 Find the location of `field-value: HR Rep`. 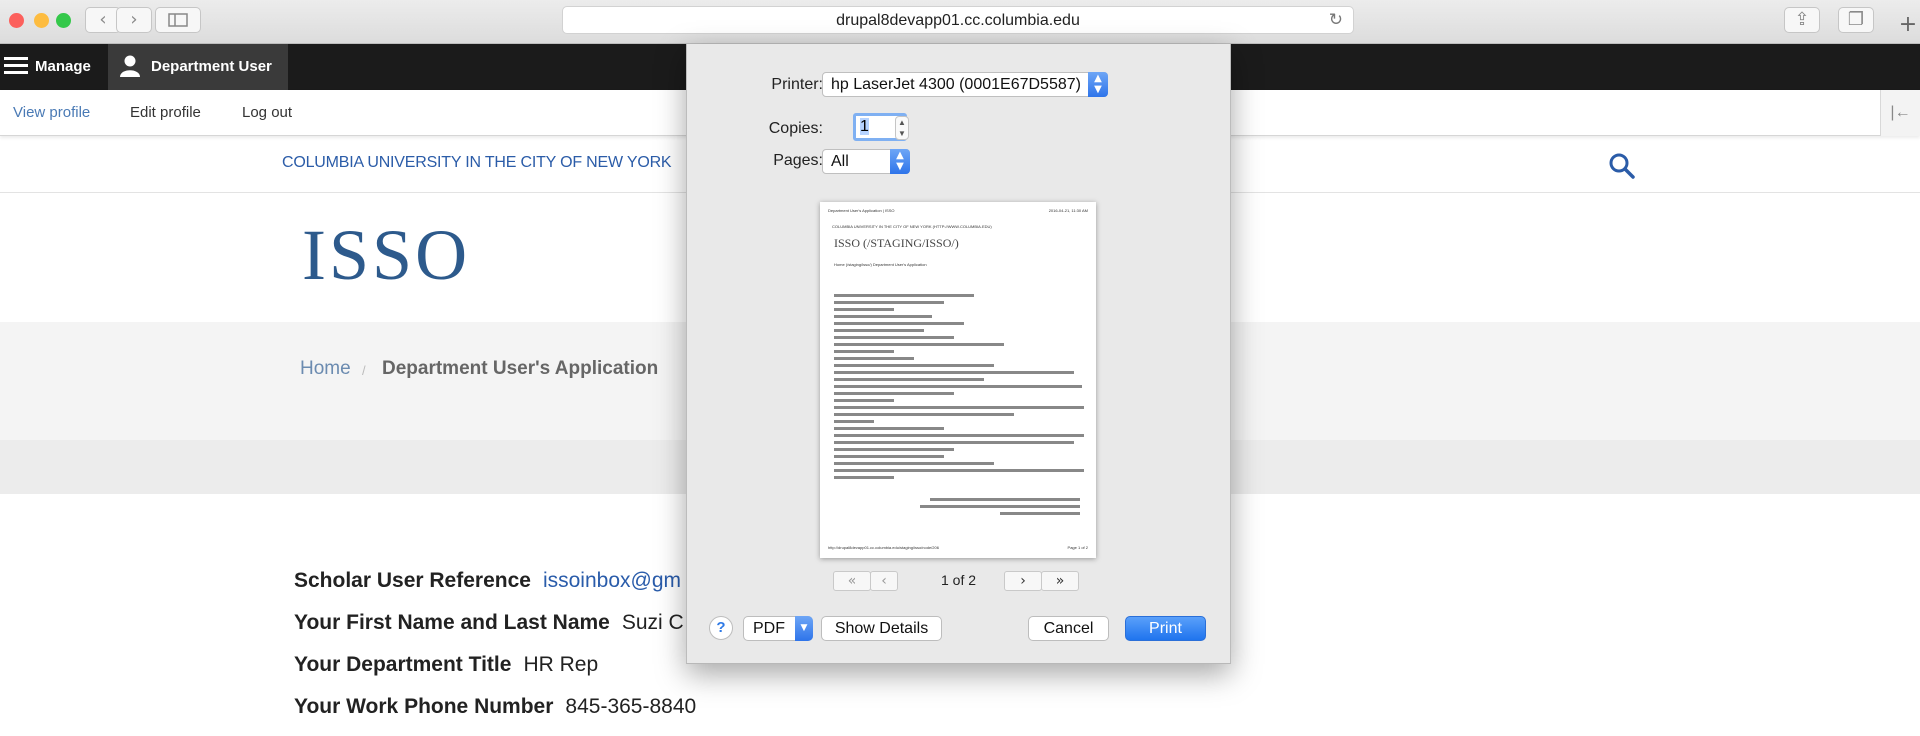

field-value: HR Rep is located at coordinates (561, 664).